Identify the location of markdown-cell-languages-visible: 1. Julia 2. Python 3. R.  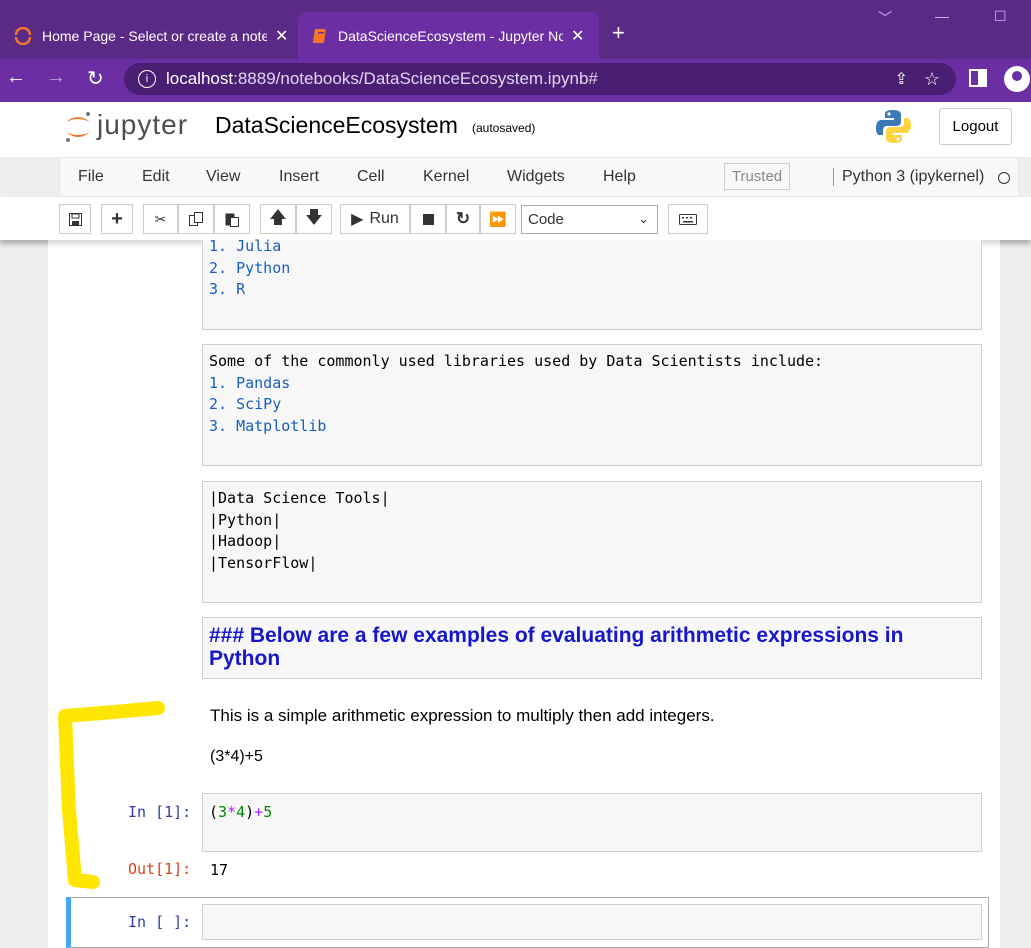
(592, 283).